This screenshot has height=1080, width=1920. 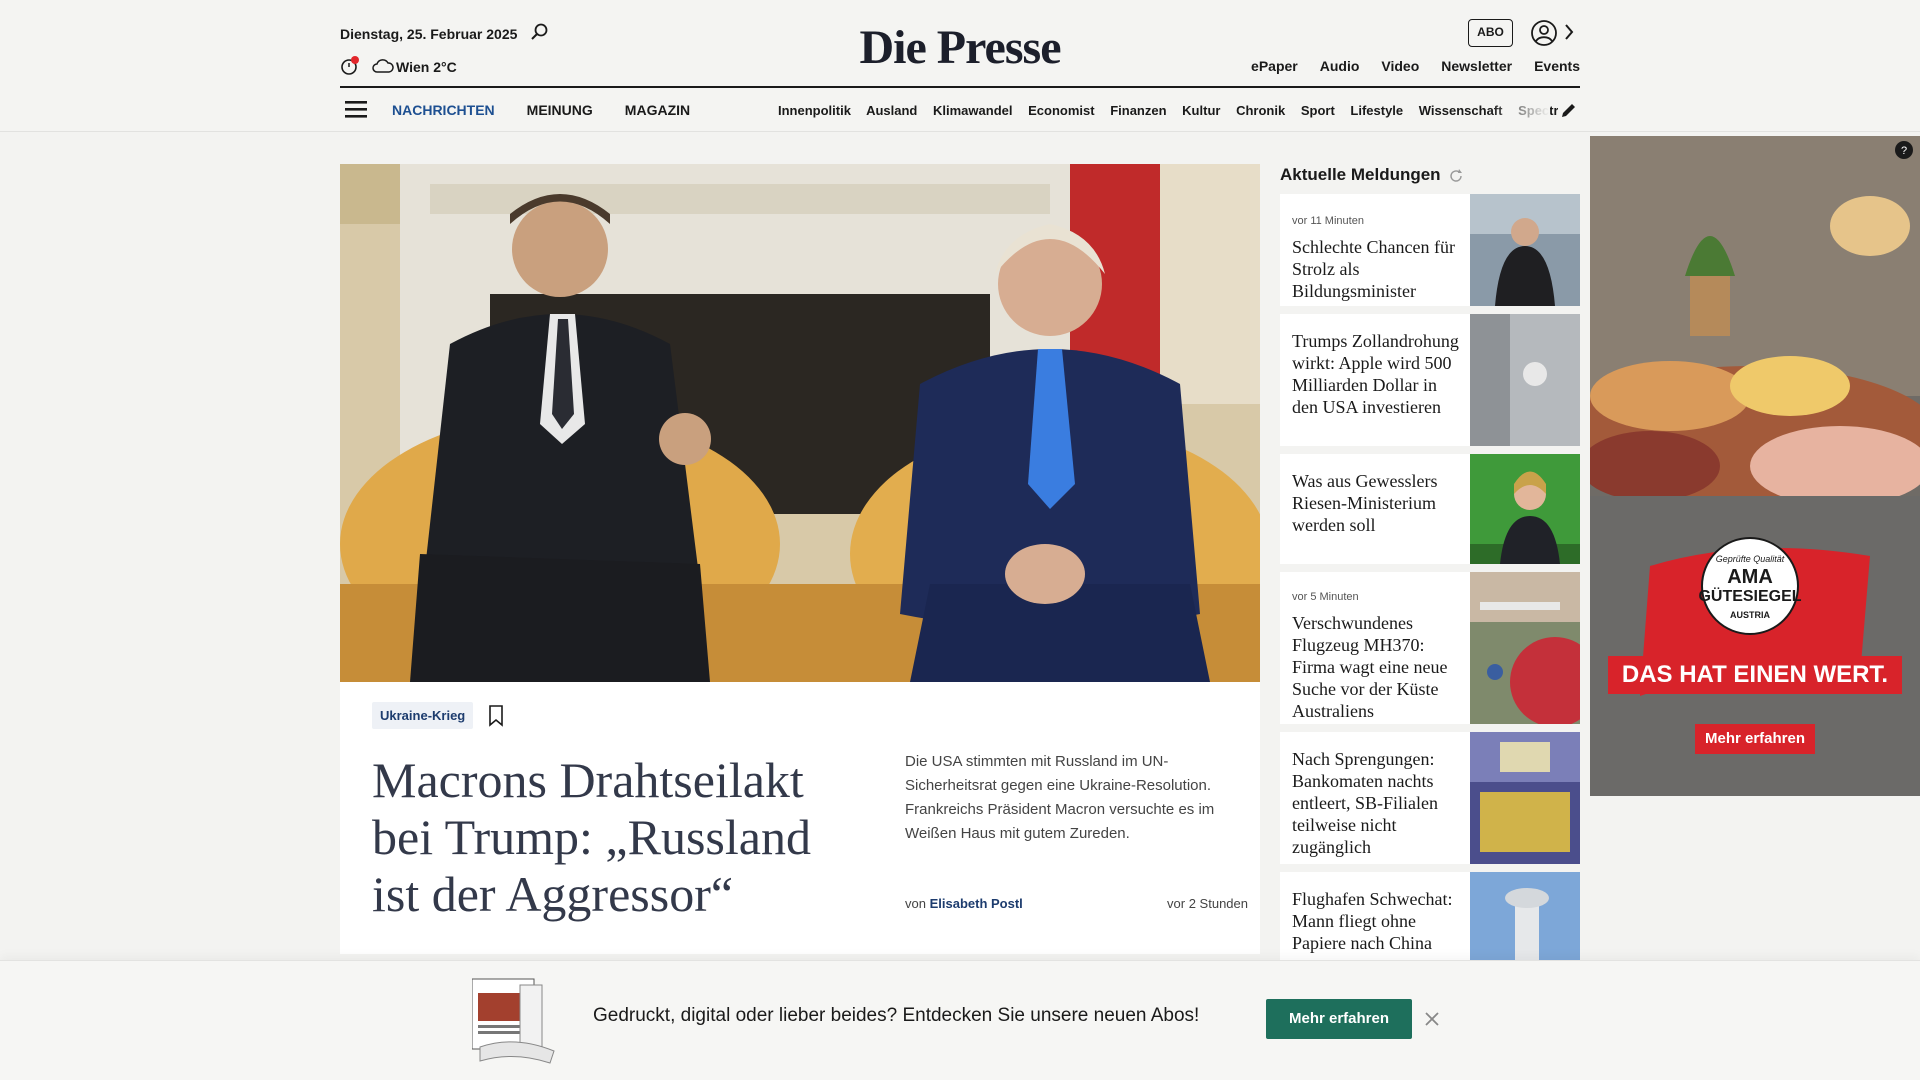 What do you see at coordinates (1569, 32) in the screenshot?
I see `chevron-right-icon` at bounding box center [1569, 32].